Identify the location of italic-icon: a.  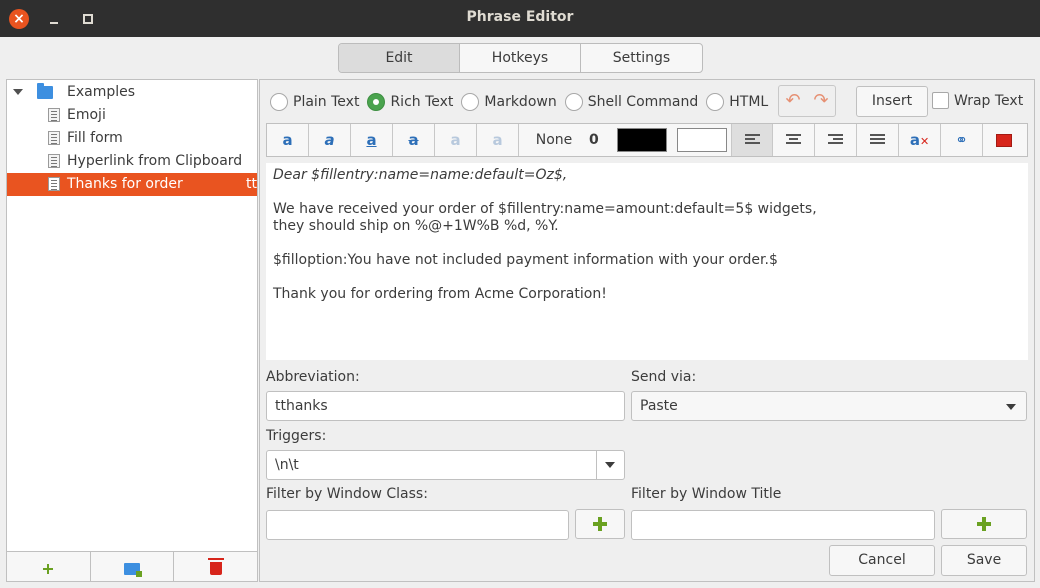
(329, 140).